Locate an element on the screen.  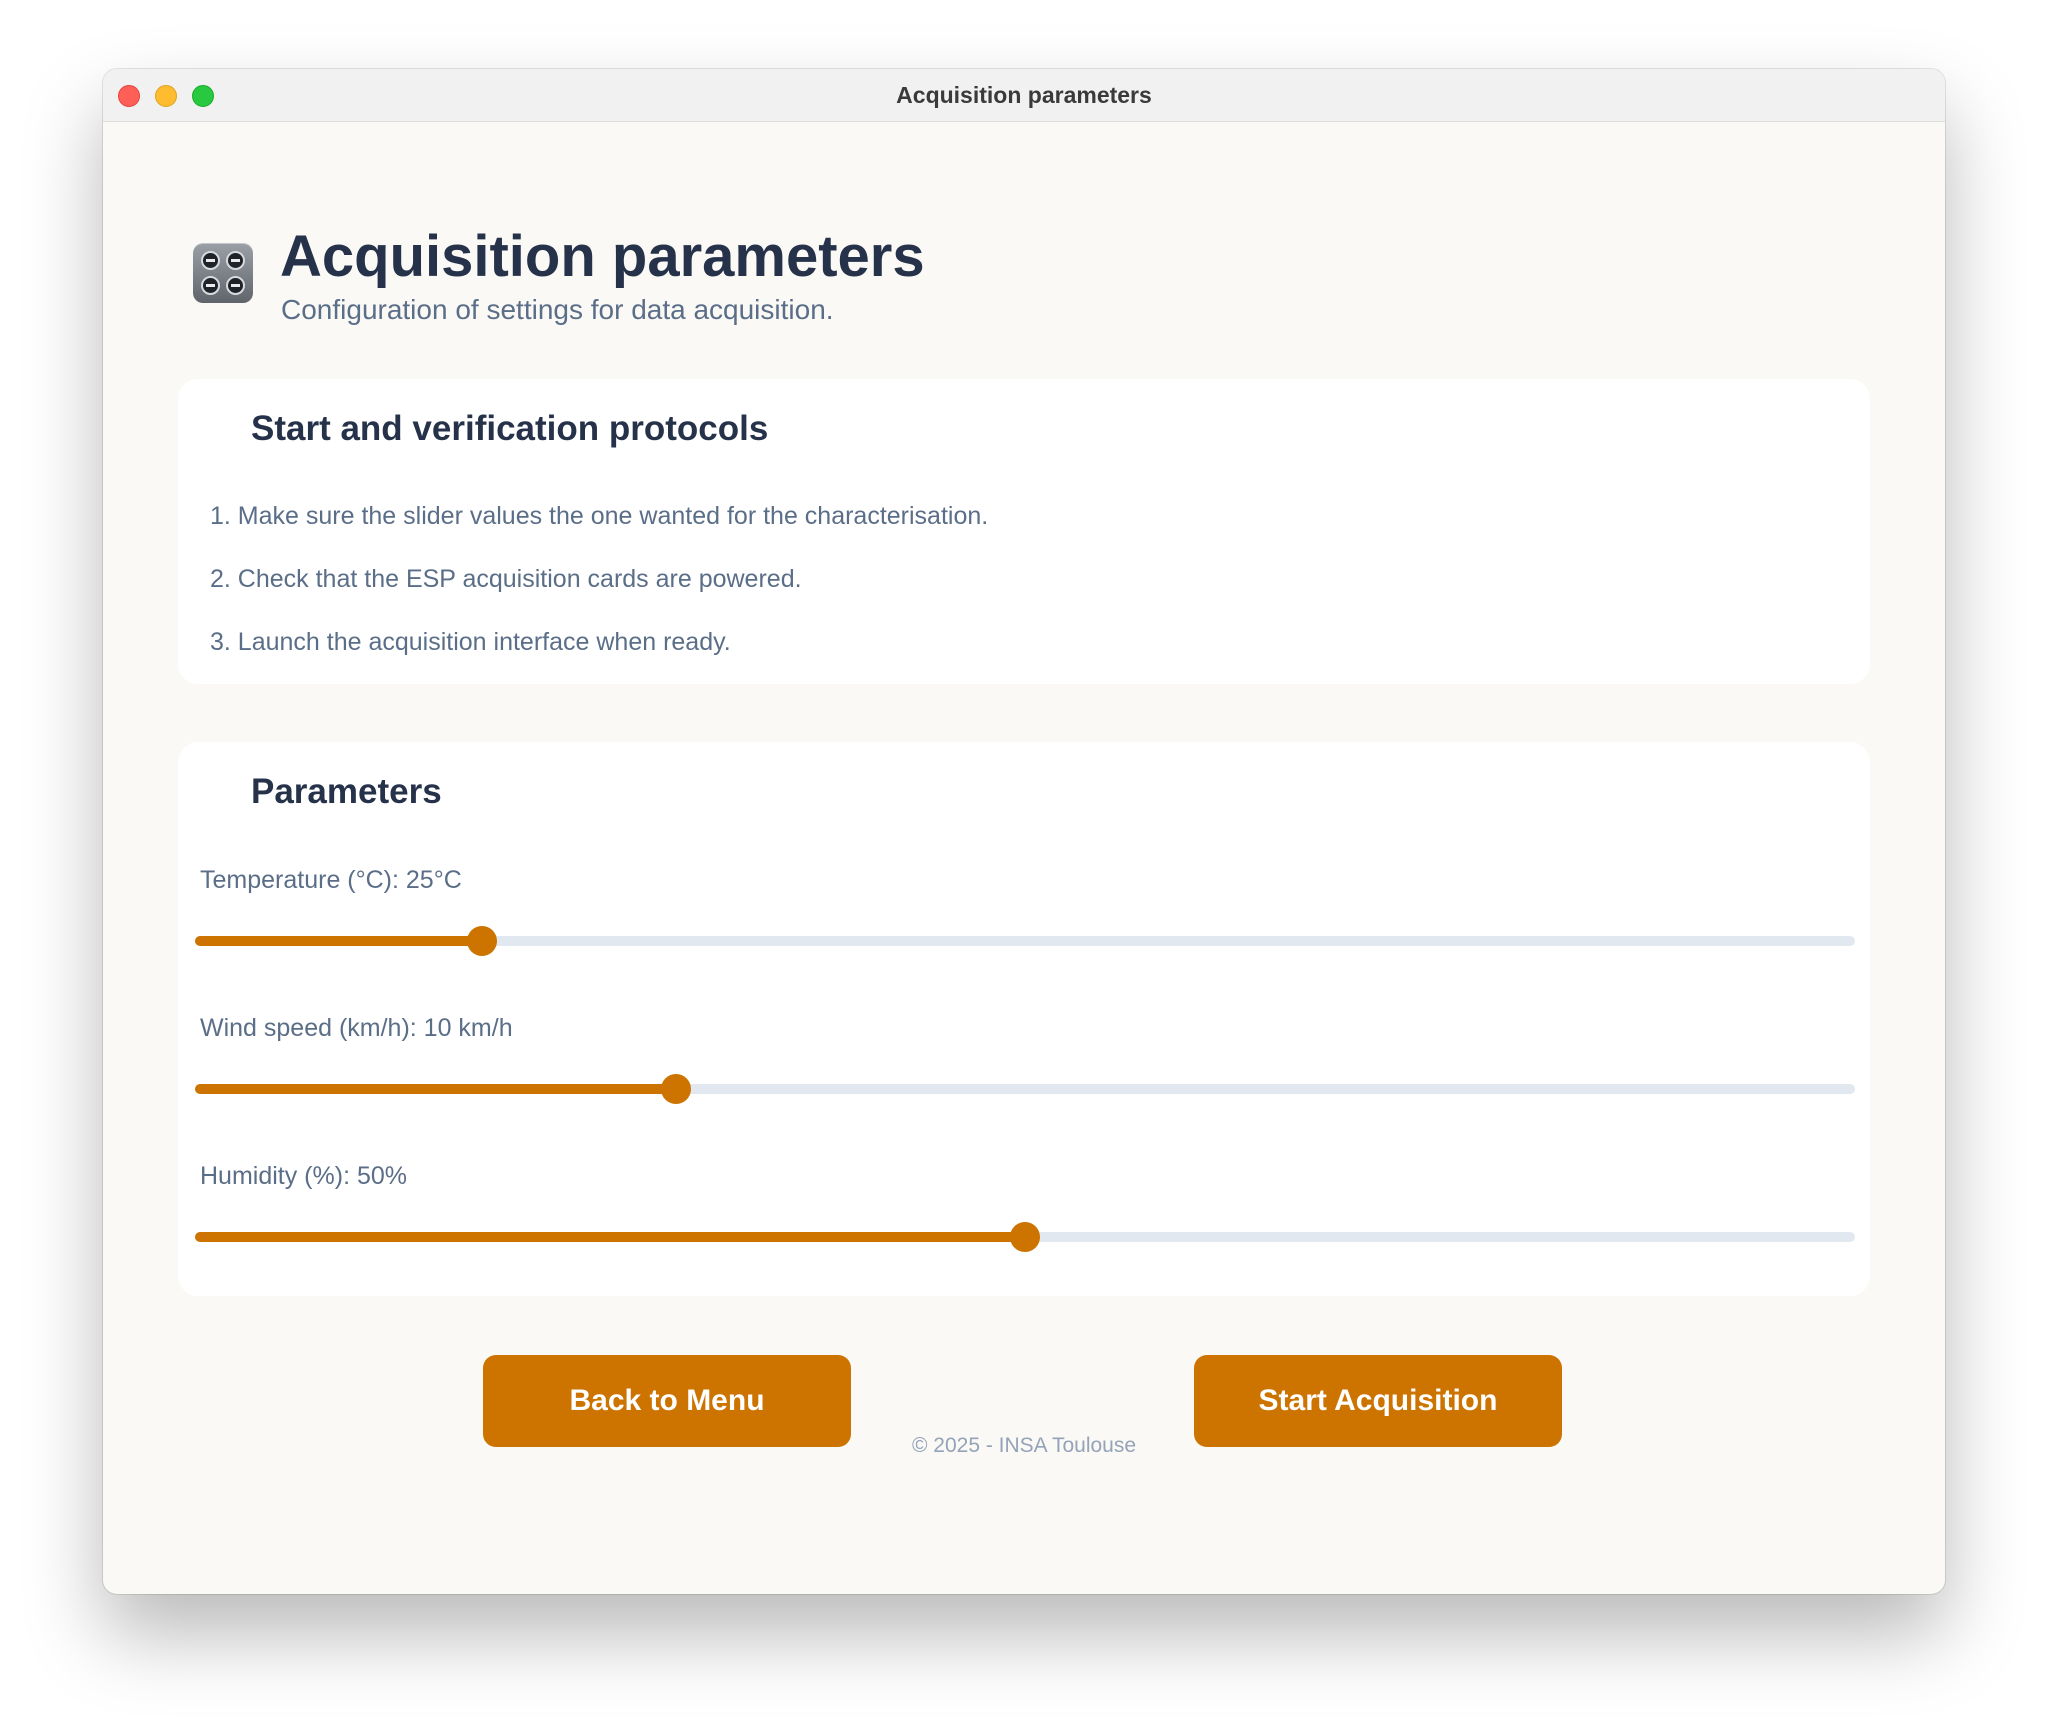
window-title: Acquisition parameters is located at coordinates (1024, 95).